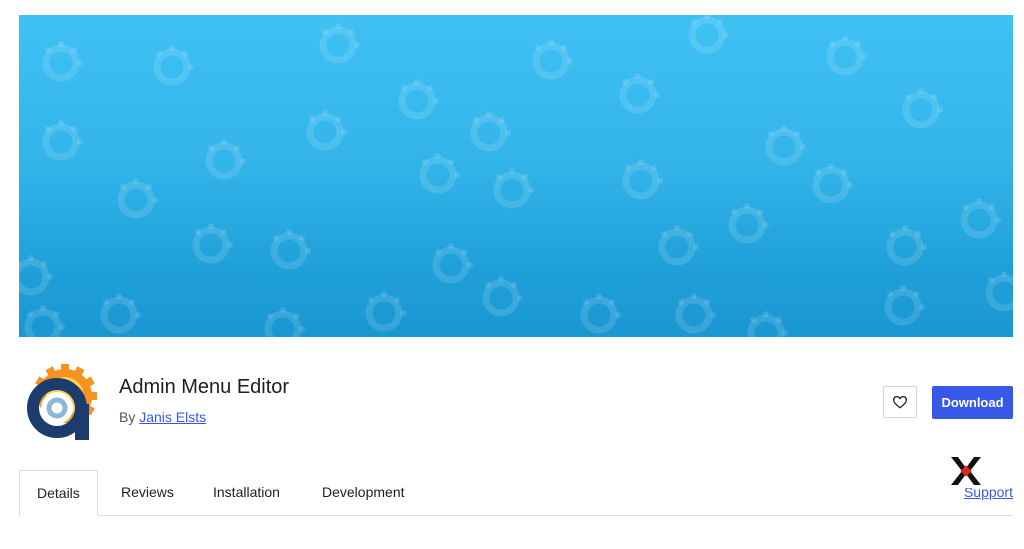 Image resolution: width=1024 pixels, height=549 pixels. I want to click on watermark-logo, so click(966, 471).